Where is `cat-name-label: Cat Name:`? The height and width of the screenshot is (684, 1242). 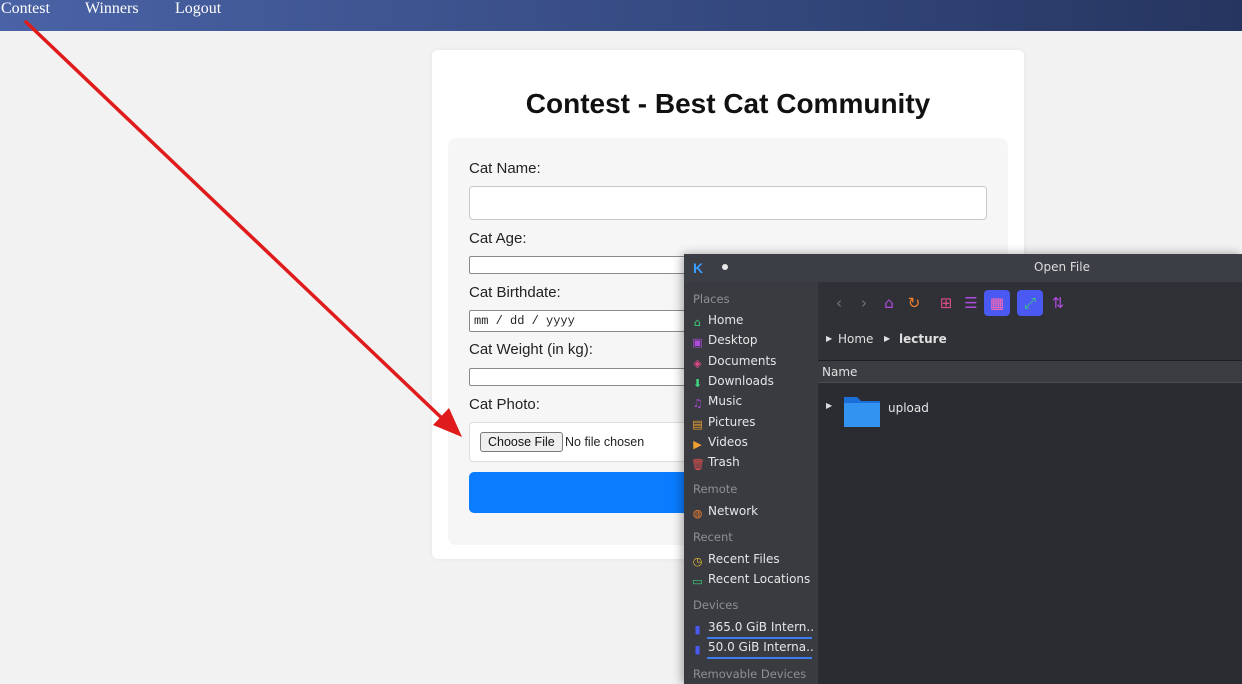 cat-name-label: Cat Name: is located at coordinates (505, 168).